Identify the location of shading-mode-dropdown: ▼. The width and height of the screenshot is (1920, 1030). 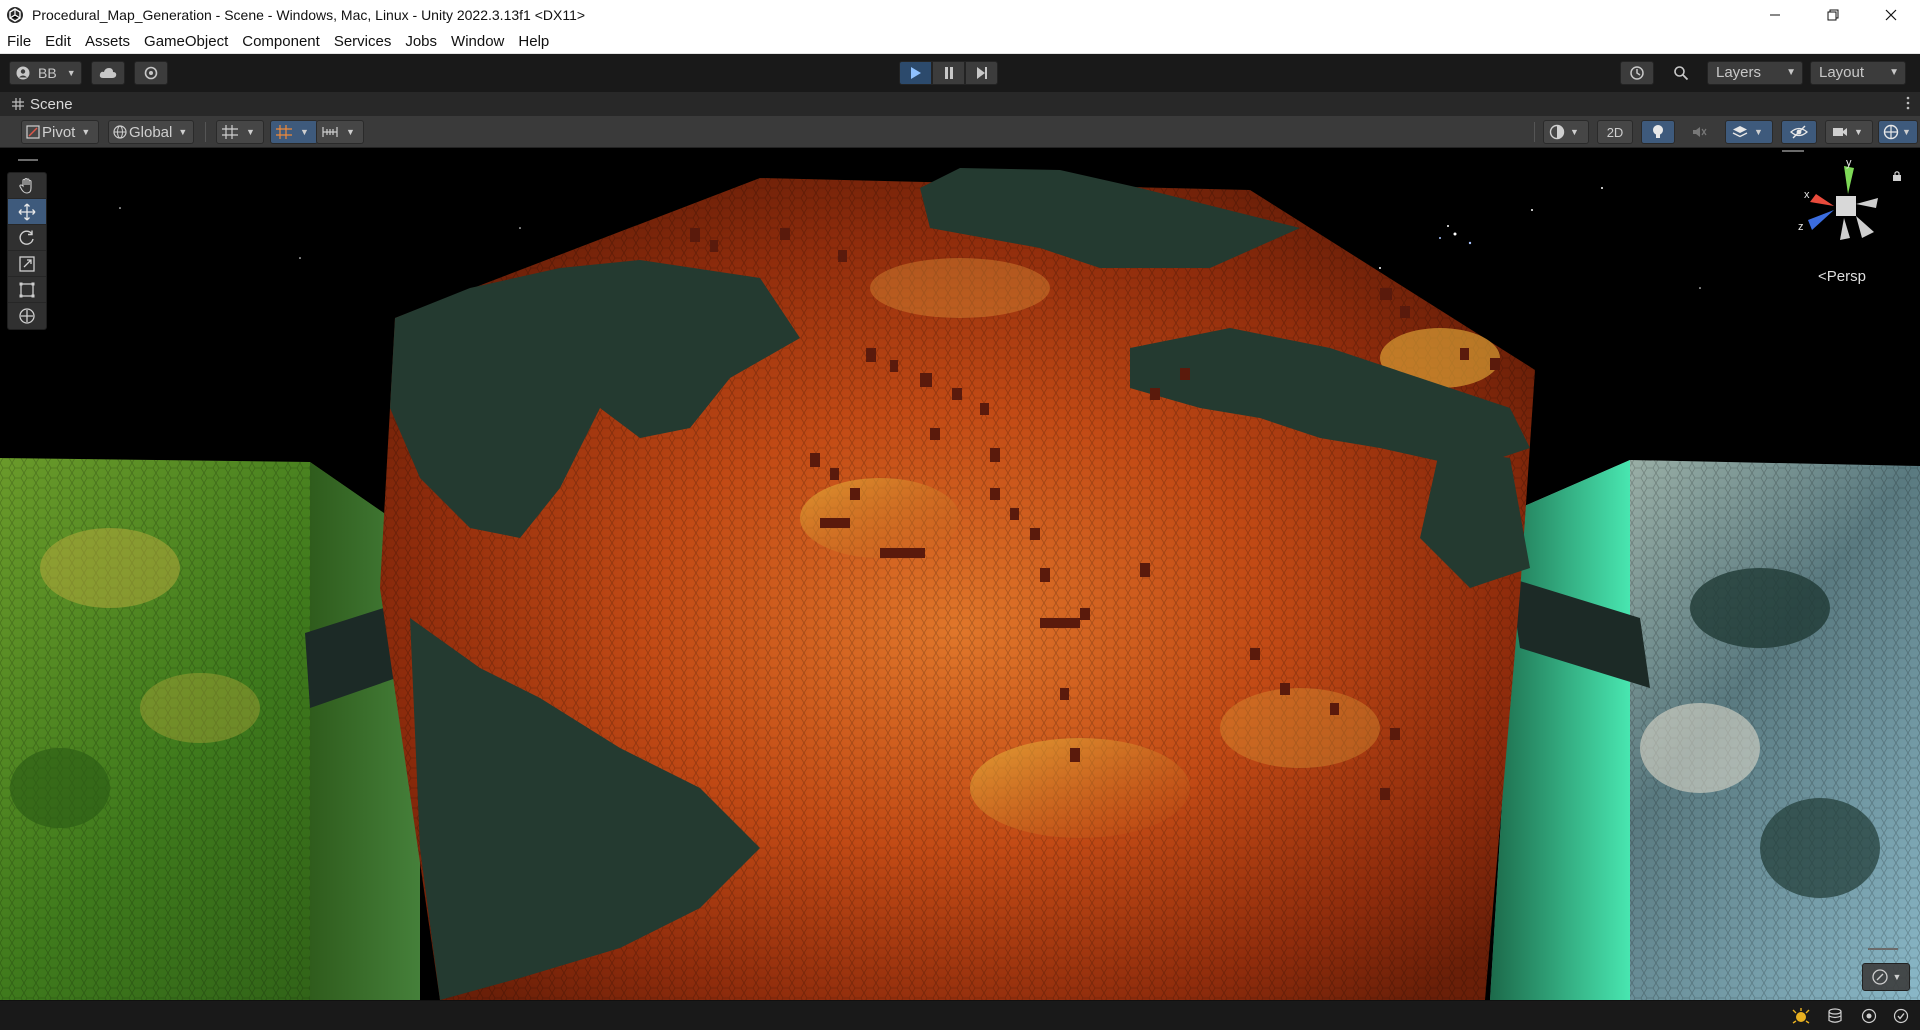
(1566, 132).